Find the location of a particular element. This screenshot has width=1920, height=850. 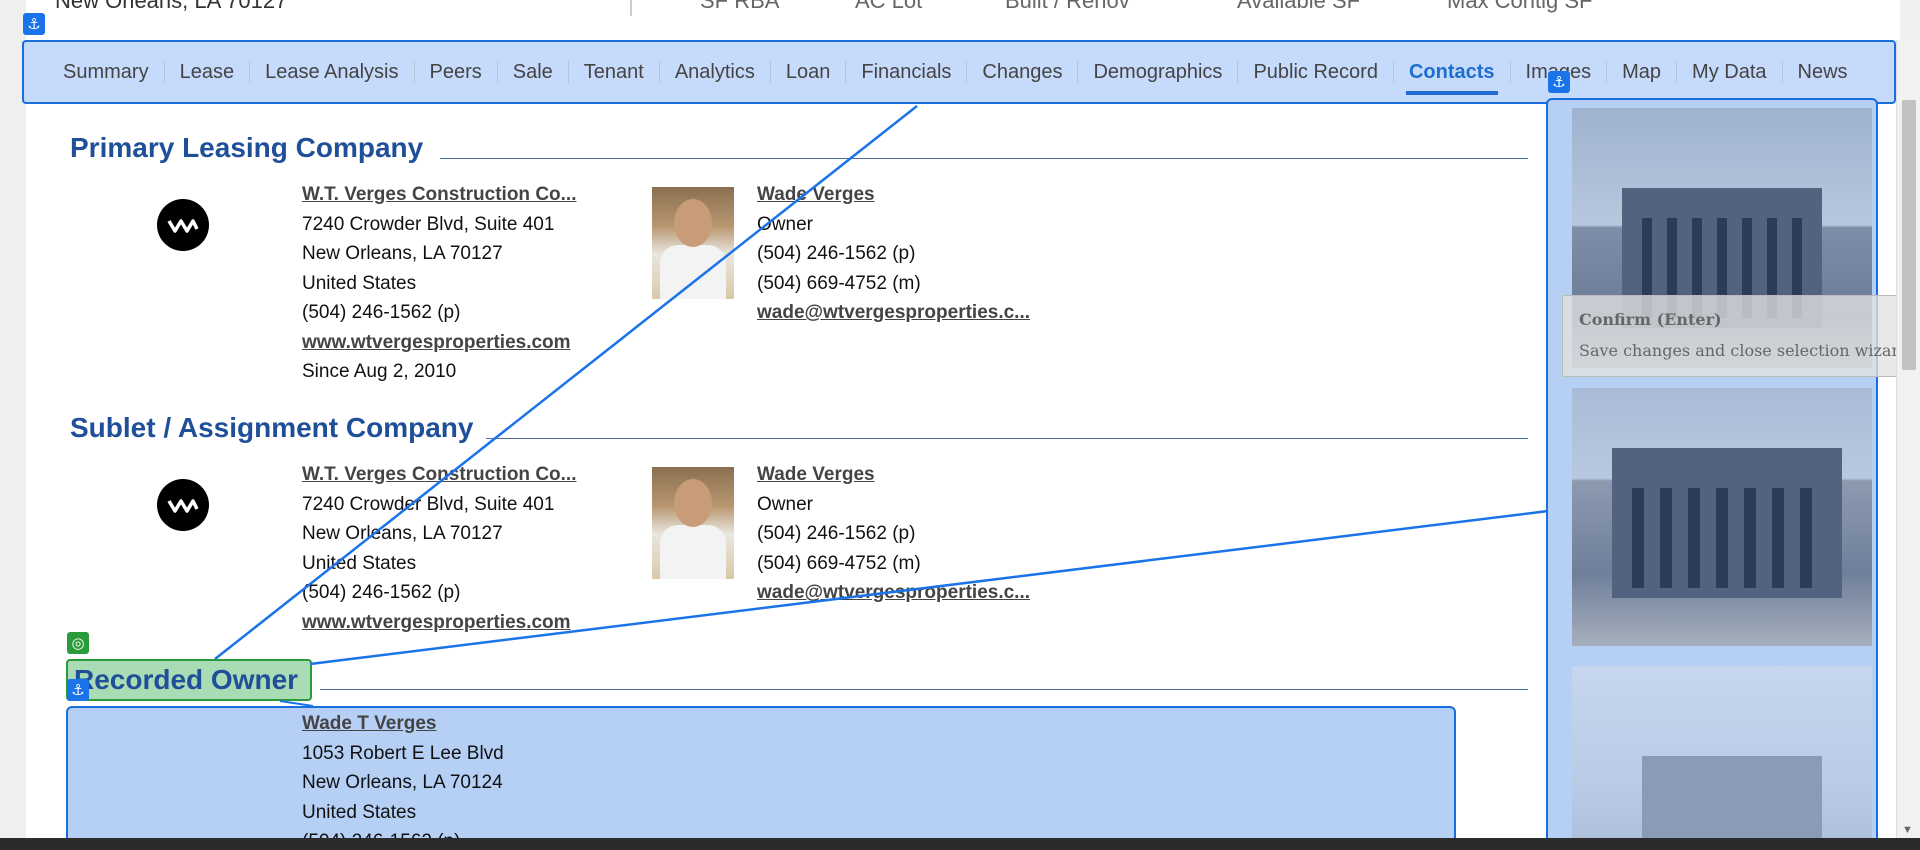

section-title-recorded-owner: Recorded Owner is located at coordinates (189, 680).